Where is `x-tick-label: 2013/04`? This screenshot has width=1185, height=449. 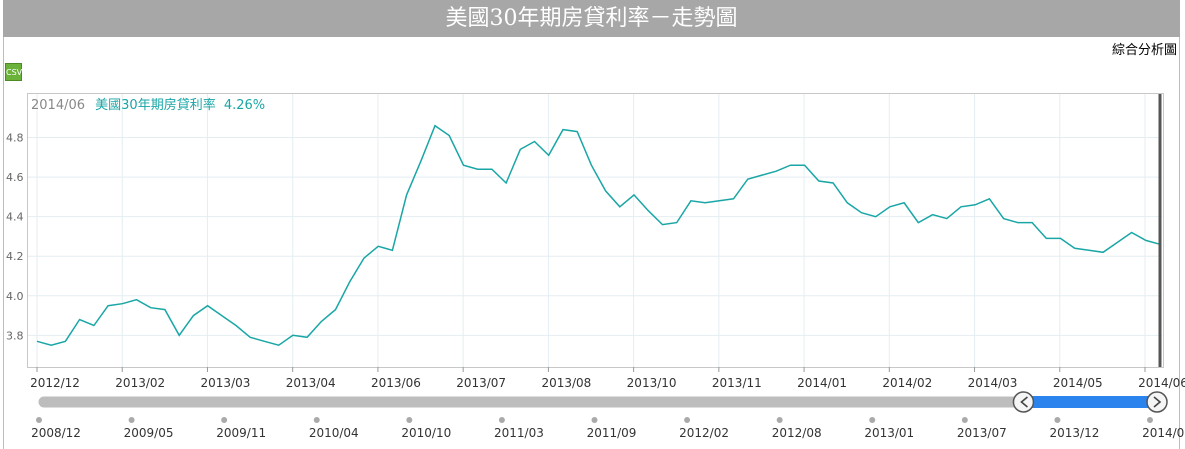 x-tick-label: 2013/04 is located at coordinates (311, 383).